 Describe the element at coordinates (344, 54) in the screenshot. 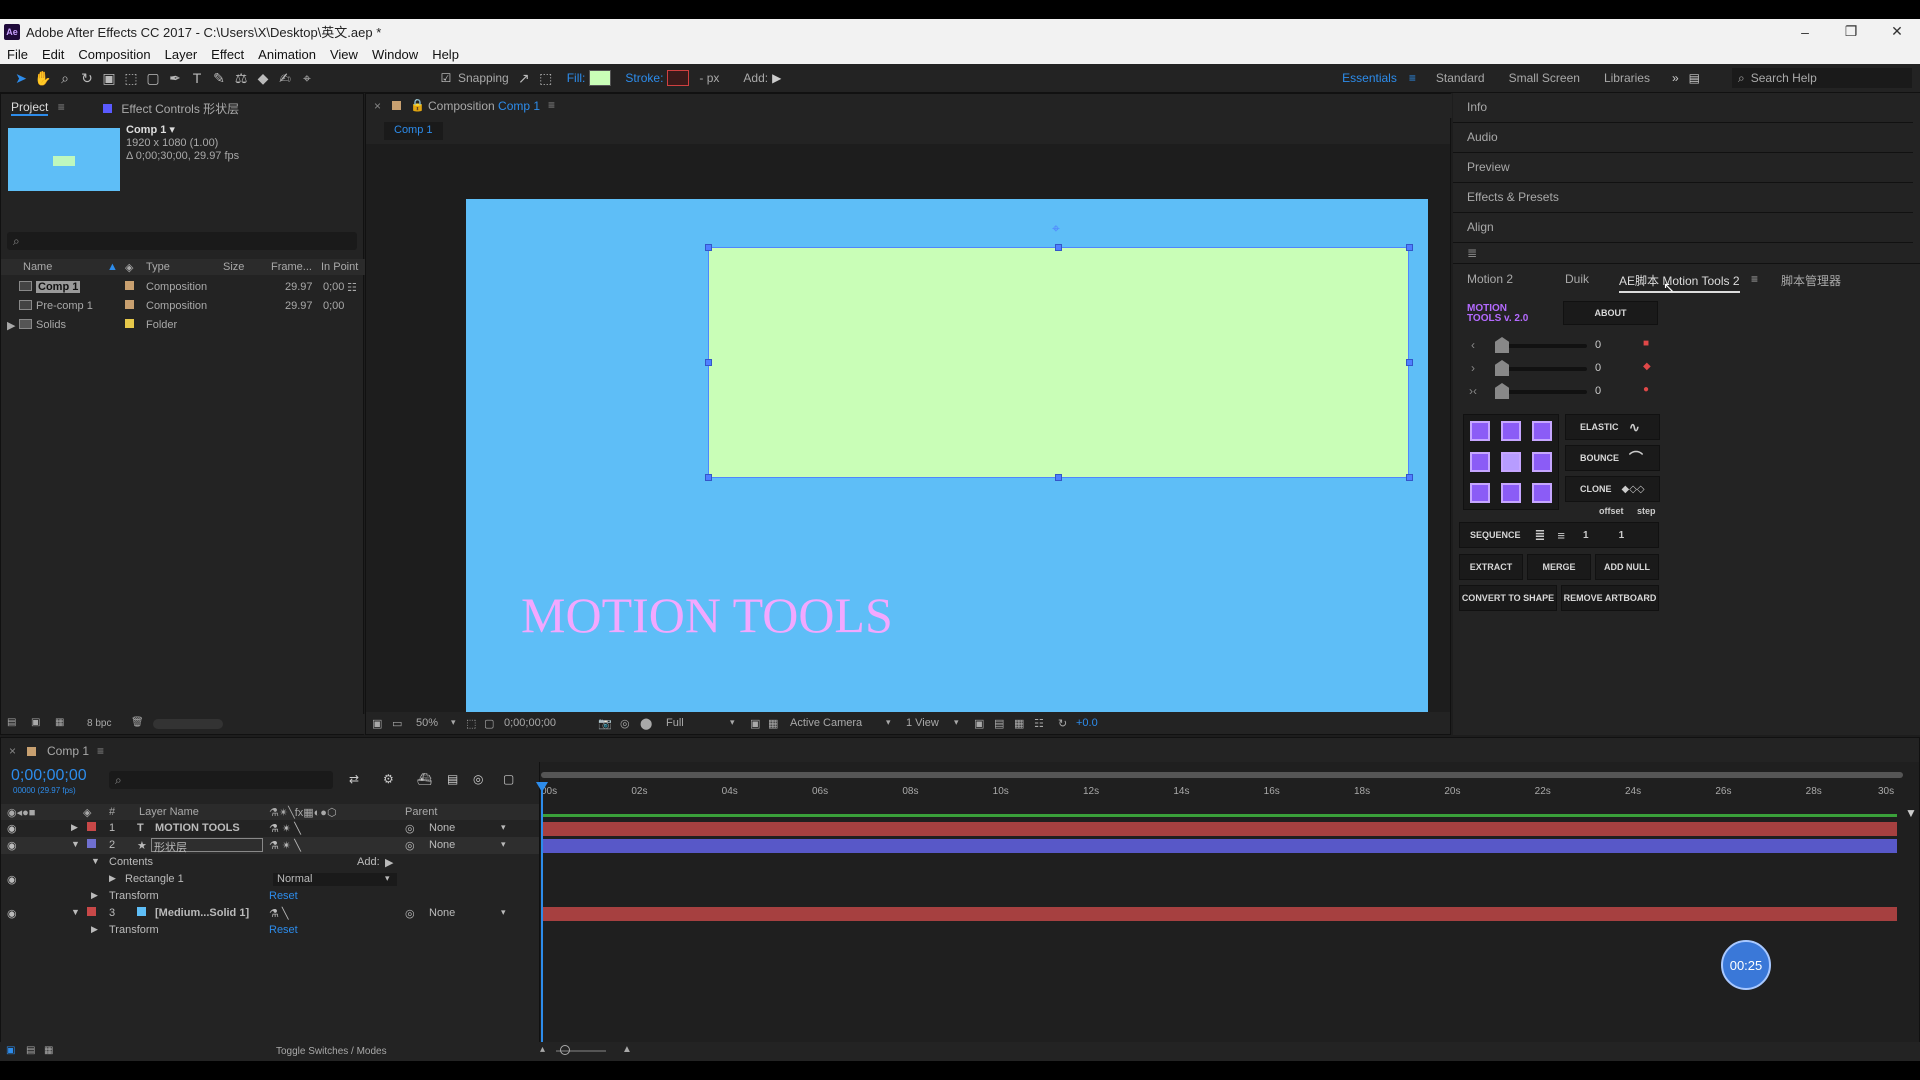

I see `menu-view: View` at that location.